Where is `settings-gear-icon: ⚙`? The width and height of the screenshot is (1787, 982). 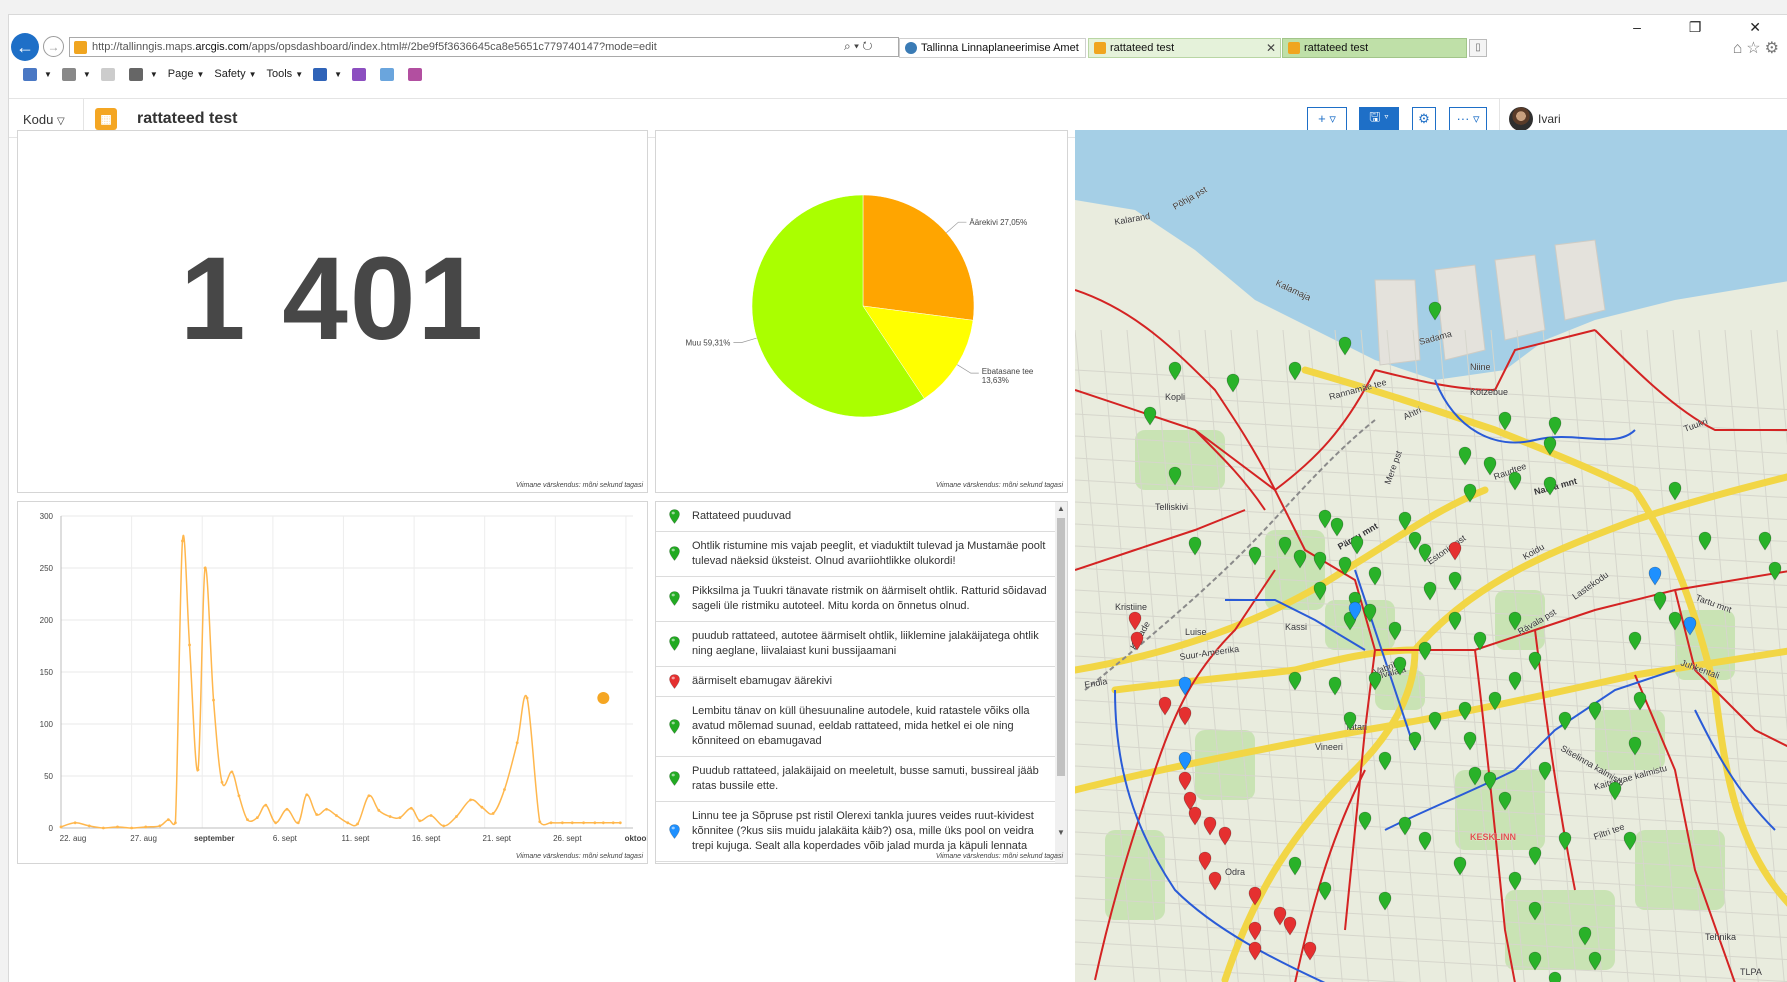
settings-gear-icon: ⚙ is located at coordinates (1424, 119).